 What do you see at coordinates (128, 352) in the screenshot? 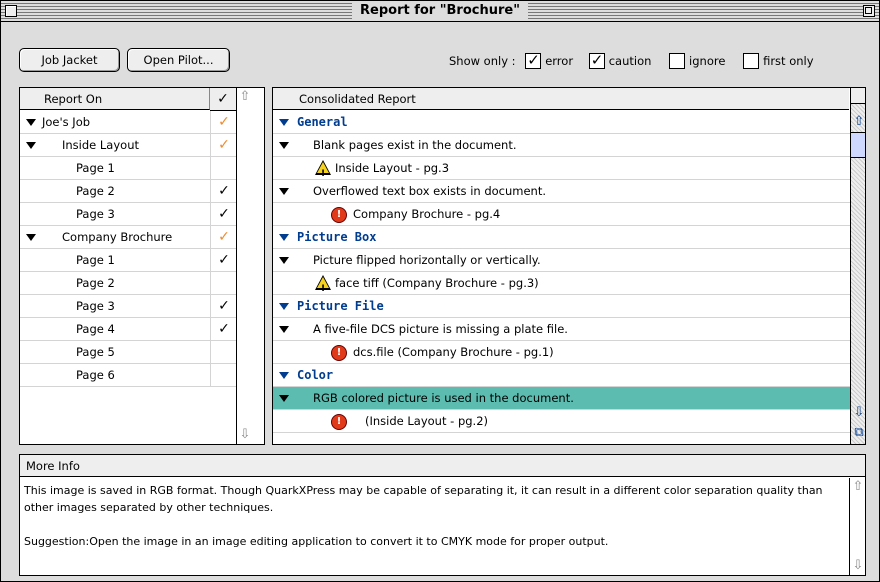
I see `report-on-row: Page 5` at bounding box center [128, 352].